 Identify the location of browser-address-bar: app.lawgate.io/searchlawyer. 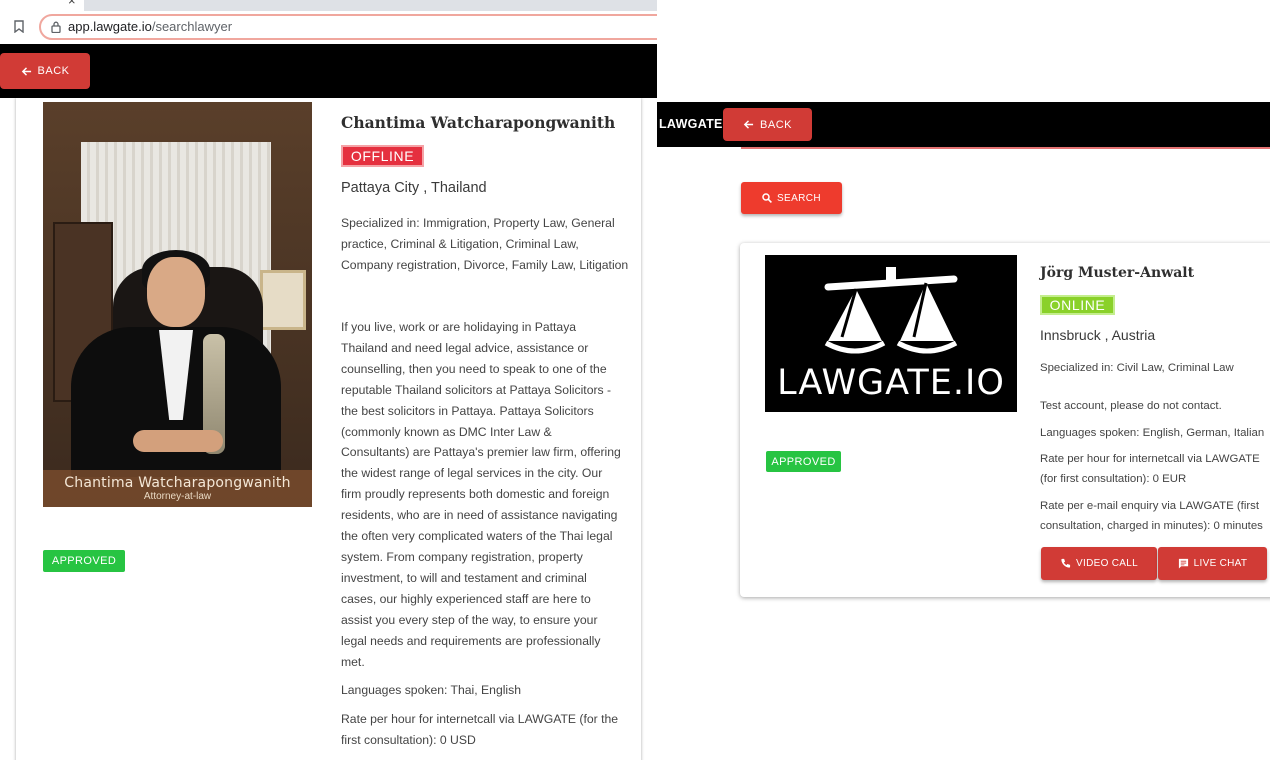
(339, 27).